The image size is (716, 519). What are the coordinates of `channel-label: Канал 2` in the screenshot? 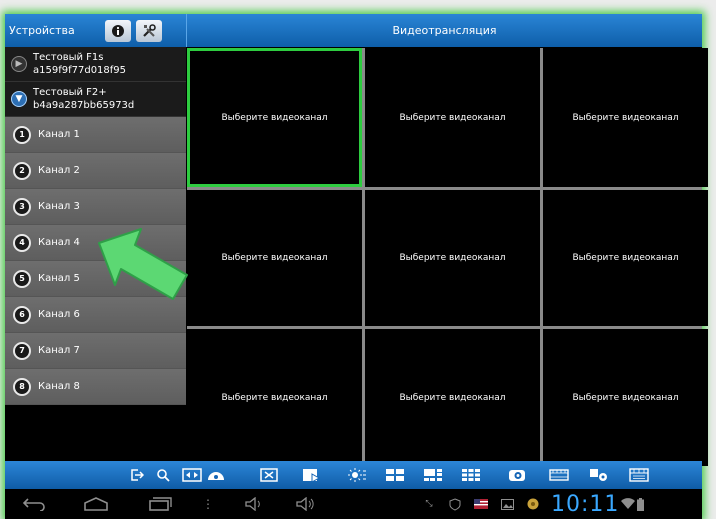 It's located at (59, 170).